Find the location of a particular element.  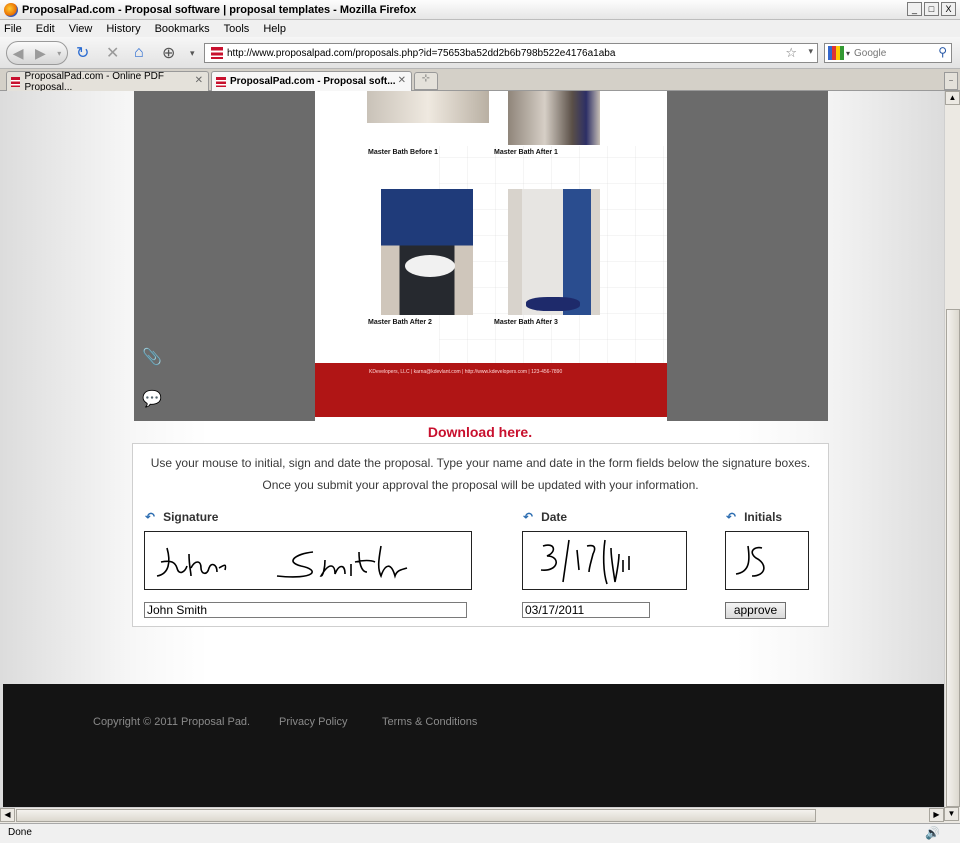

initials-pad is located at coordinates (767, 560).